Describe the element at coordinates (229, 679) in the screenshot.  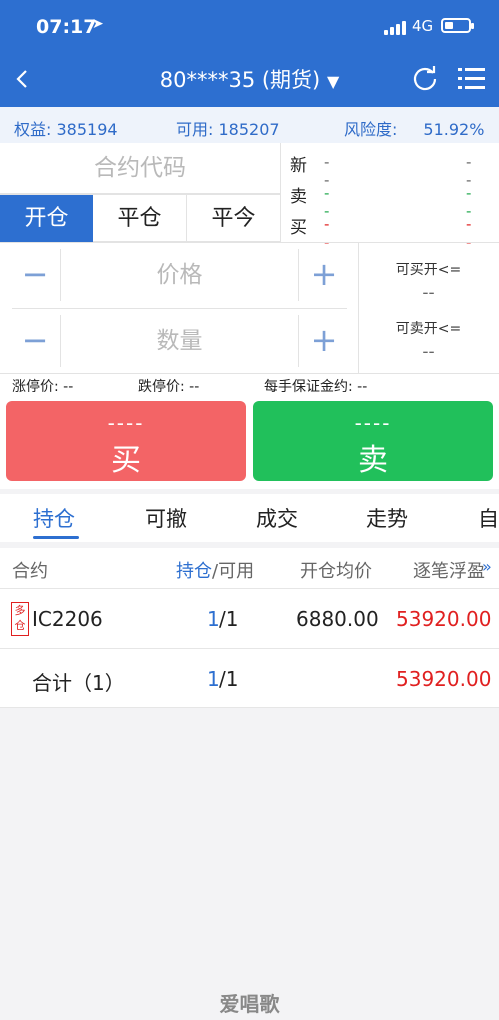
I see `total-available: /1` at that location.